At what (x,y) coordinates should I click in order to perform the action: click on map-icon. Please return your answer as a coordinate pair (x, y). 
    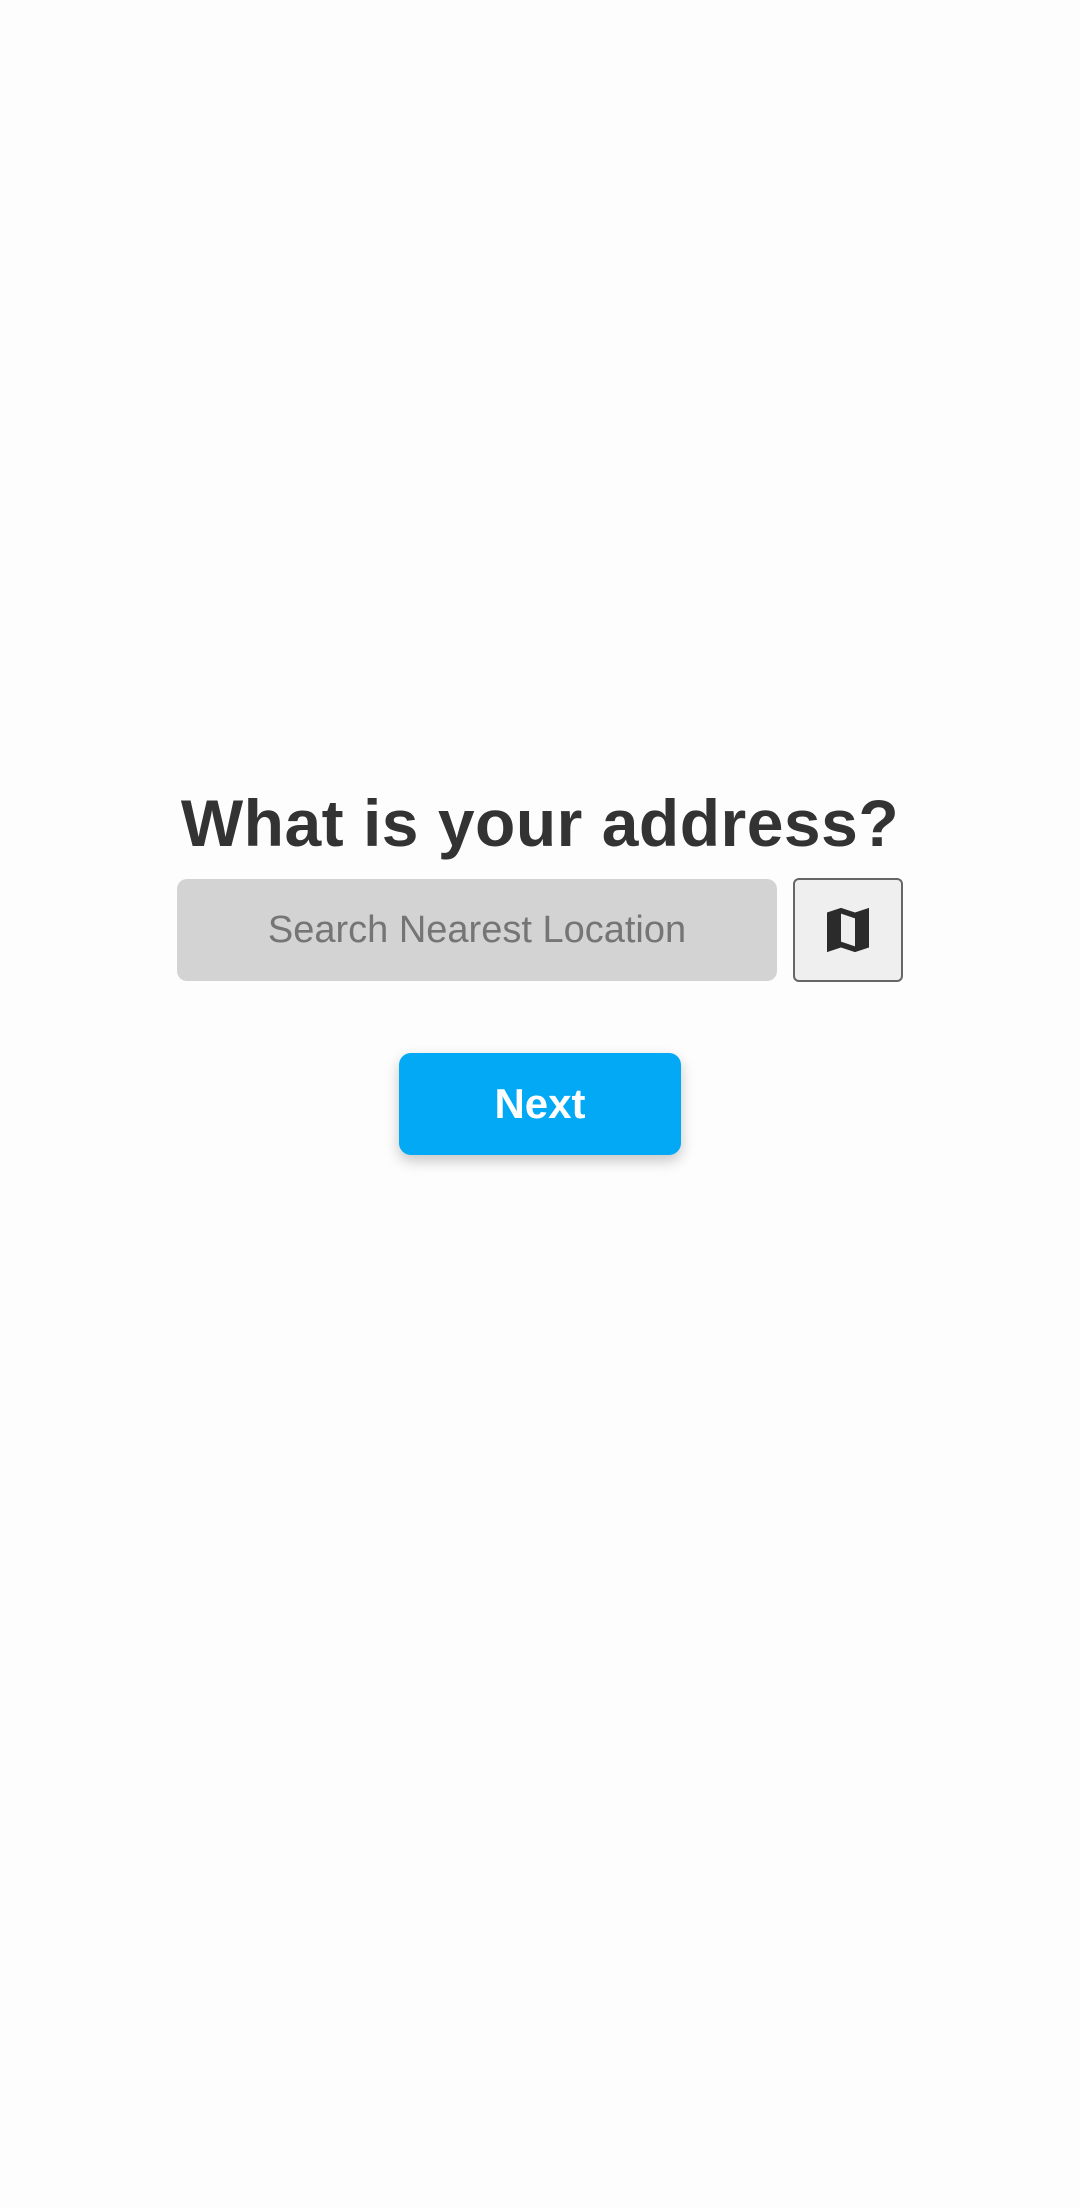
    Looking at the image, I should click on (848, 930).